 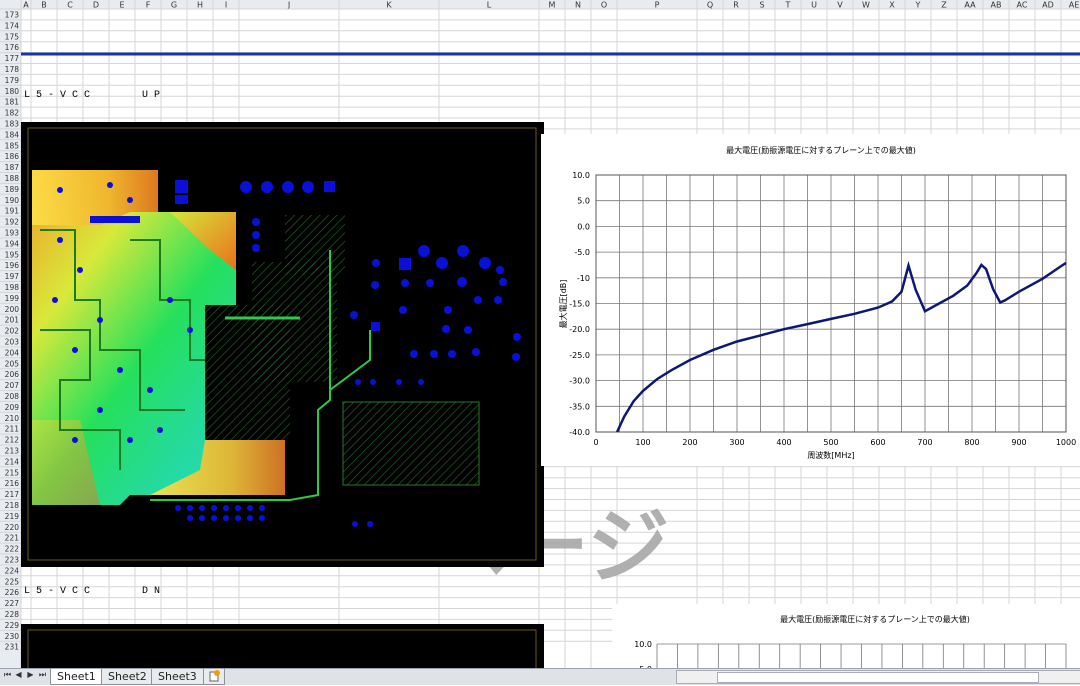 I want to click on chart-y-tick-label: -30.0, so click(x=579, y=381).